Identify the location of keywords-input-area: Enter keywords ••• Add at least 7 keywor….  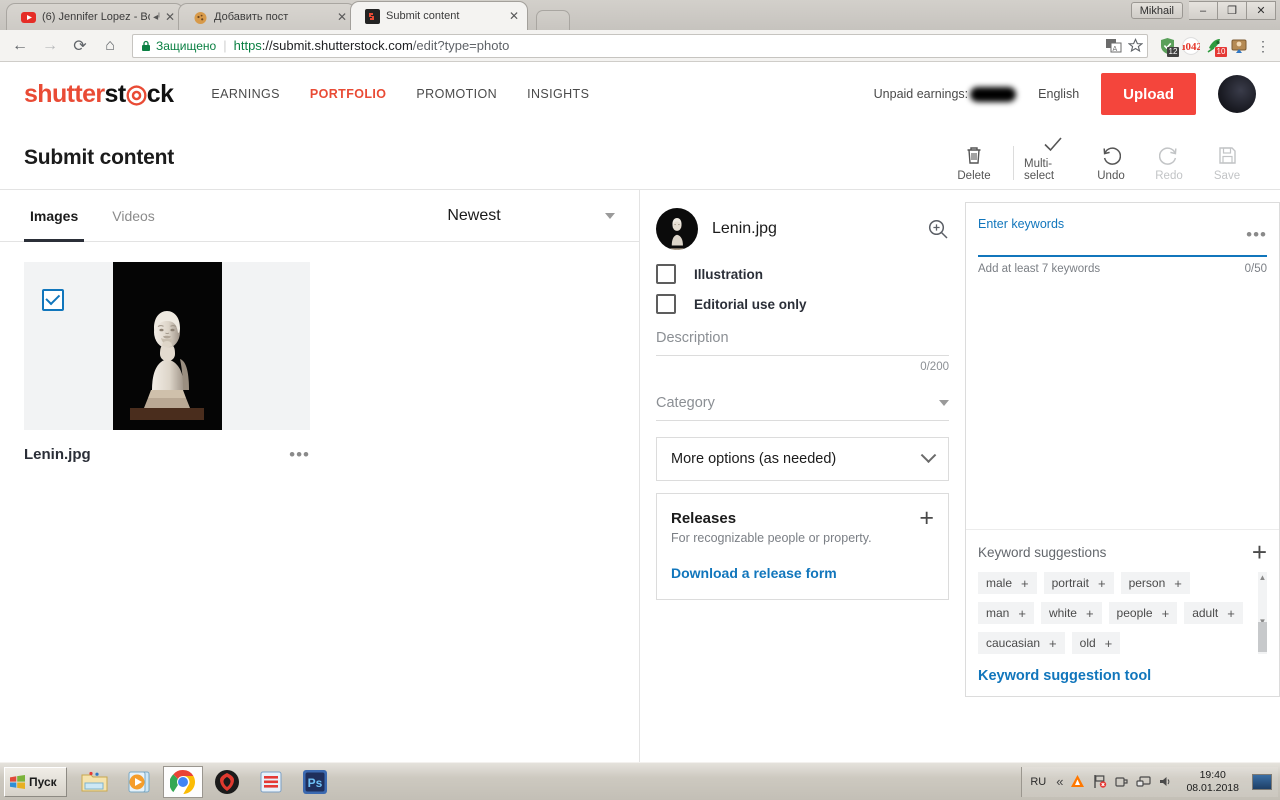
(1122, 239).